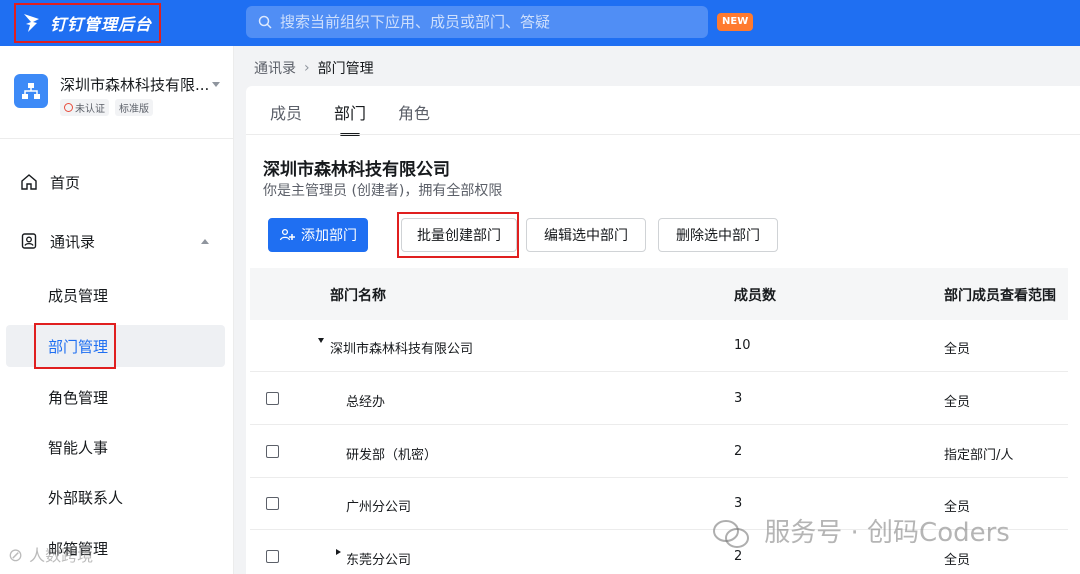 The height and width of the screenshot is (574, 1080). I want to click on column-header-name: 部门名称, so click(358, 295).